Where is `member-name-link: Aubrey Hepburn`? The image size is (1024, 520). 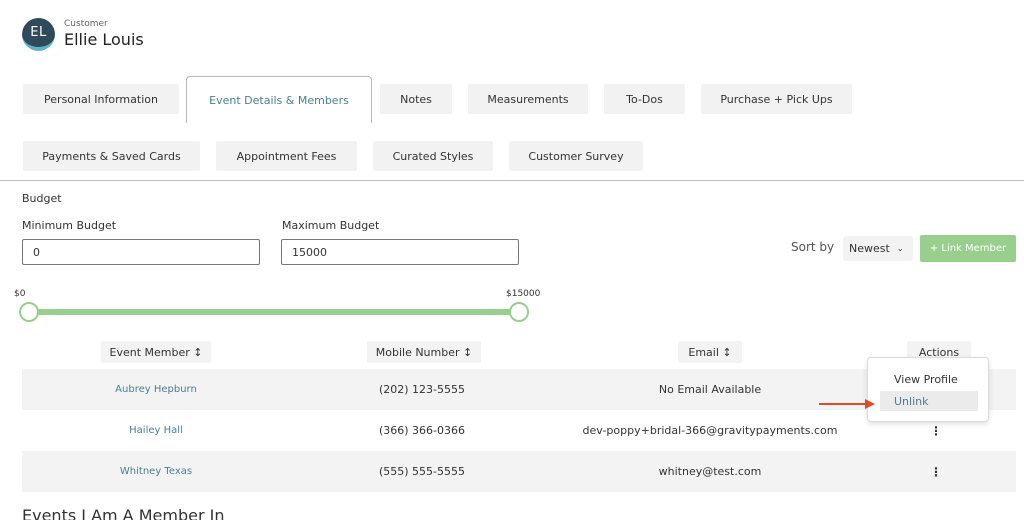 member-name-link: Aubrey Hepburn is located at coordinates (156, 389).